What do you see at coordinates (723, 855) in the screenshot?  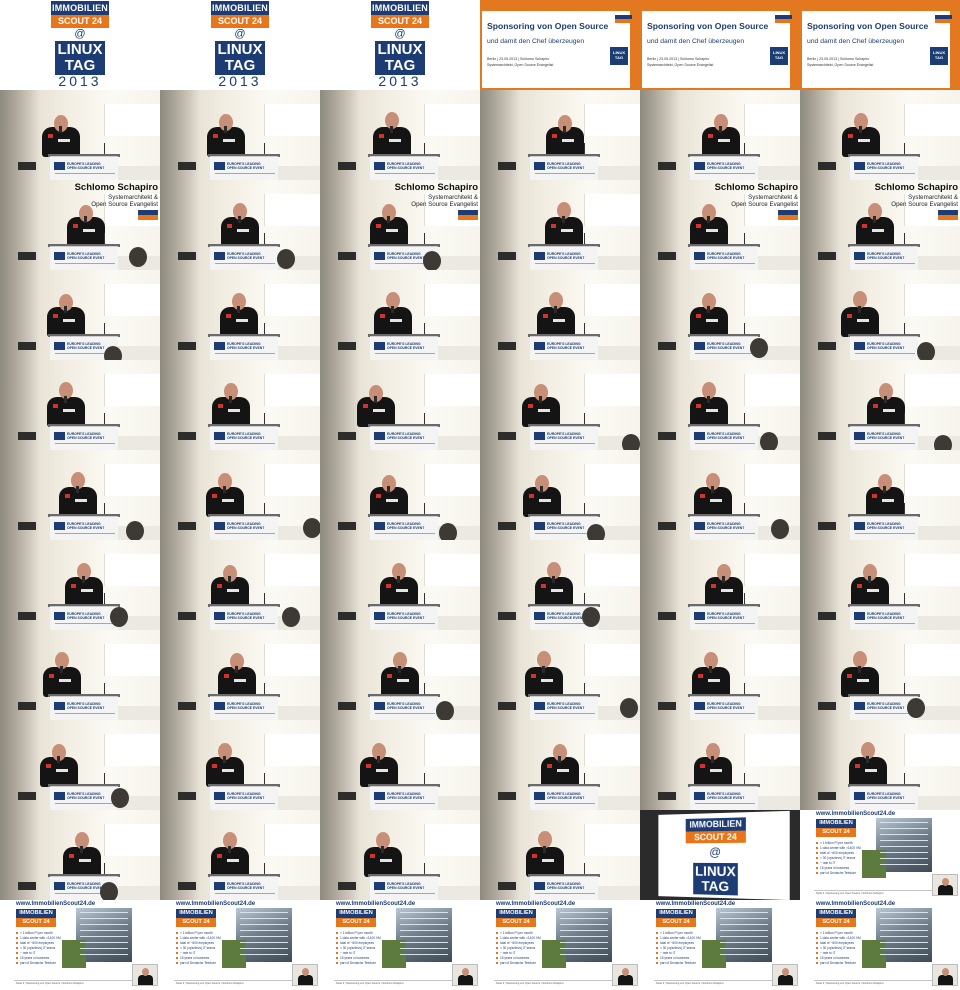 I see `rotating-slide: IMMOBILIEN SCOUT 24 @ LINUX TAG` at bounding box center [723, 855].